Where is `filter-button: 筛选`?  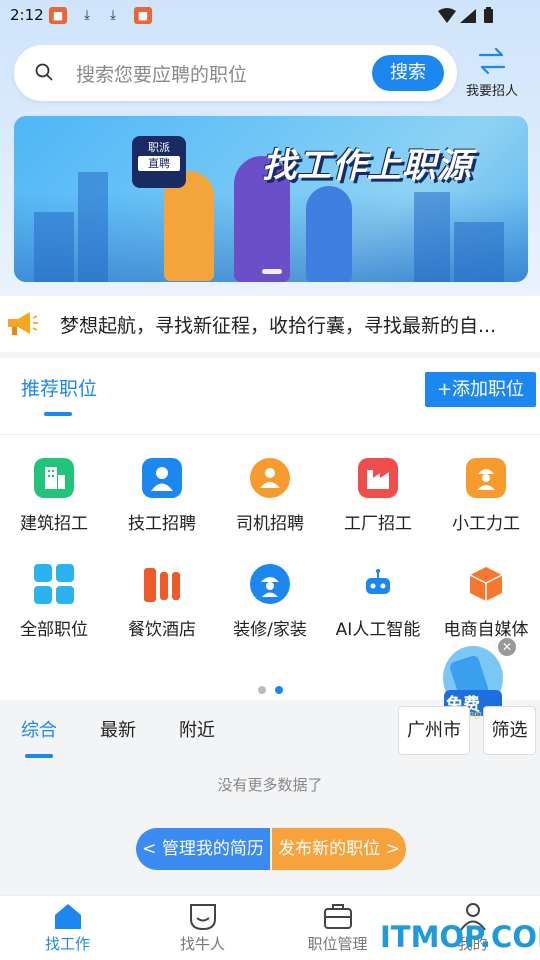 filter-button: 筛选 is located at coordinates (509, 730).